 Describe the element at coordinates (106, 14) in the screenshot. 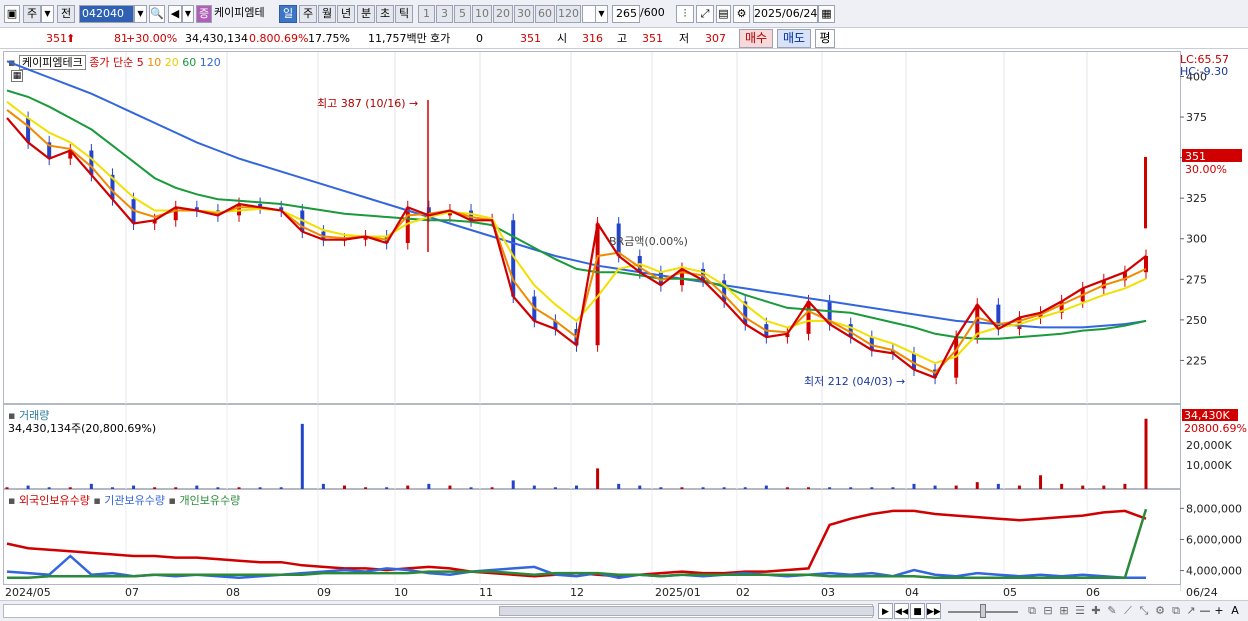

I see `stock-code-input: 042040` at that location.